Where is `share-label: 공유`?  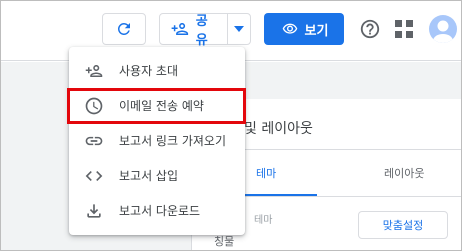 share-label: 공유 is located at coordinates (201, 31).